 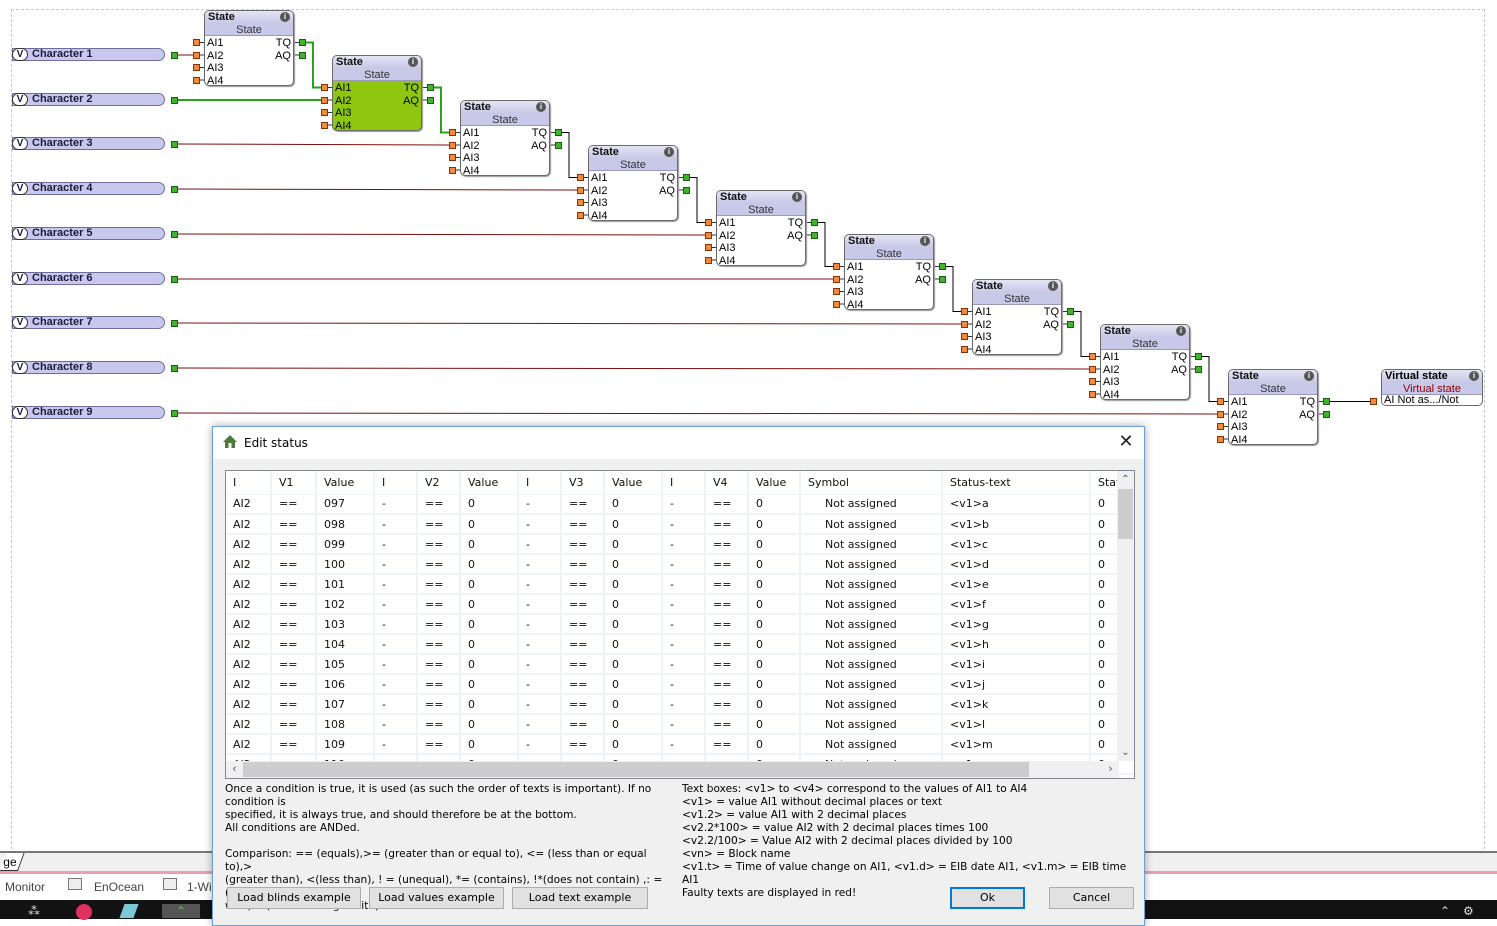 I want to click on tab-monitor: Monitor, so click(x=25, y=887).